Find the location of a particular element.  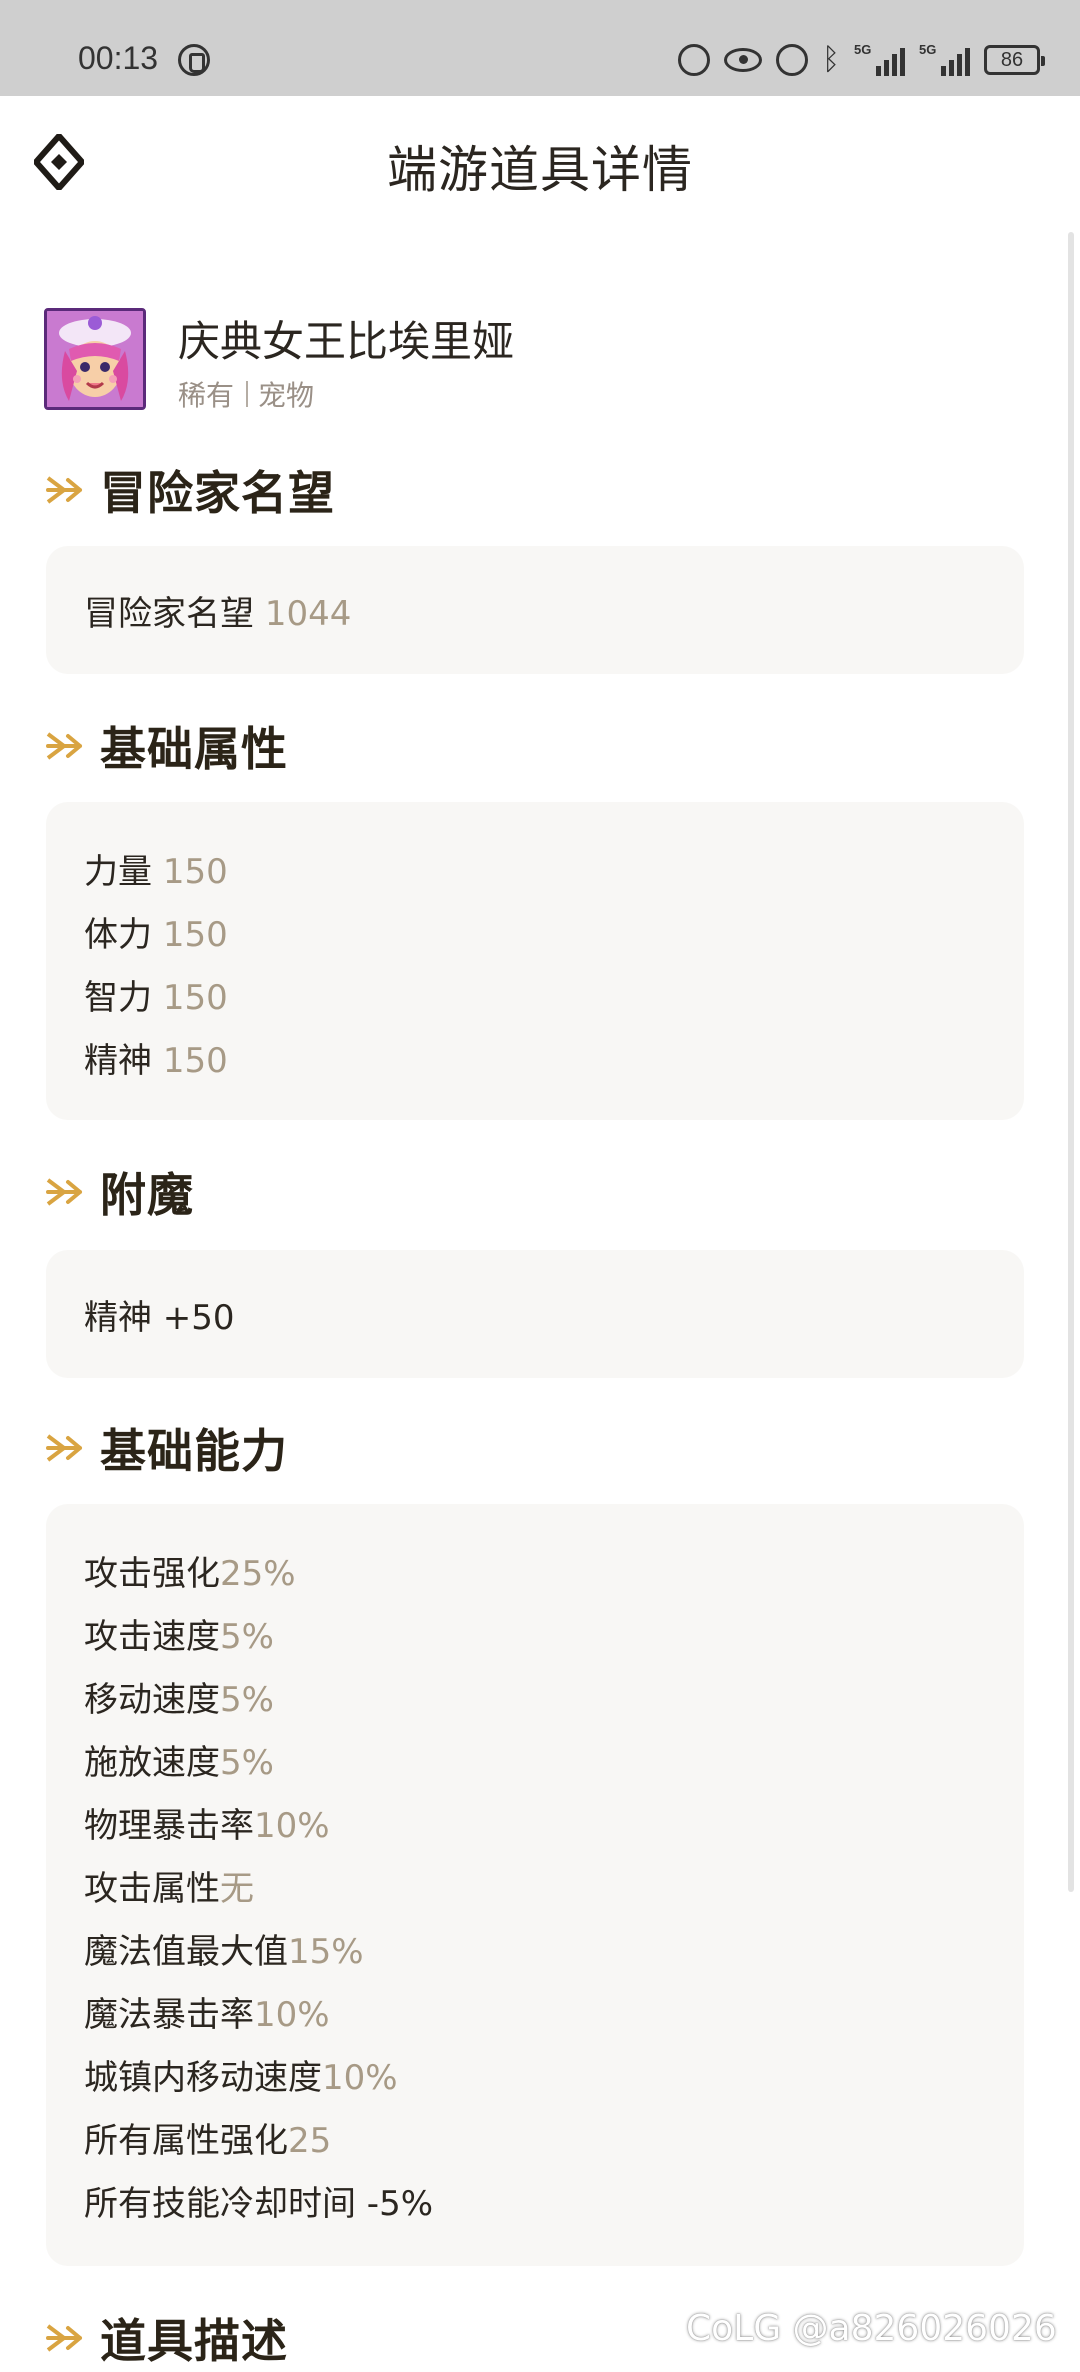

data-saver-icon is located at coordinates (694, 60).